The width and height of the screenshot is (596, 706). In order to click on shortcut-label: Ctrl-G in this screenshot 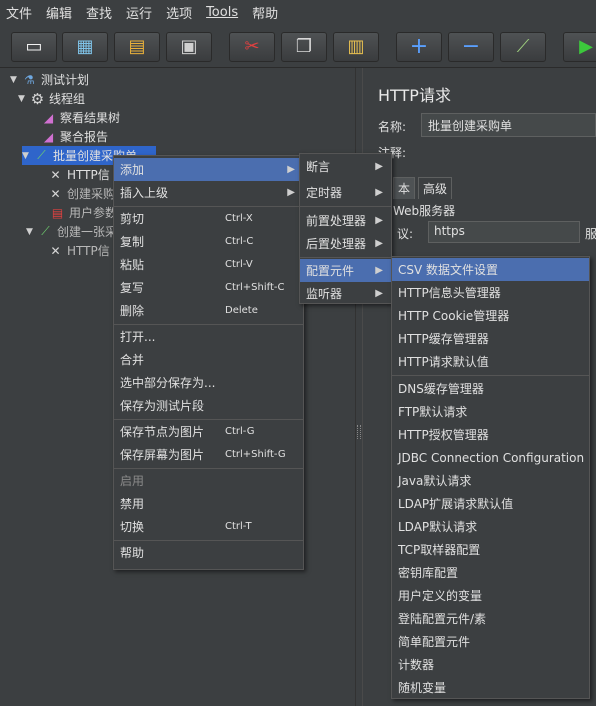, I will do `click(240, 431)`.